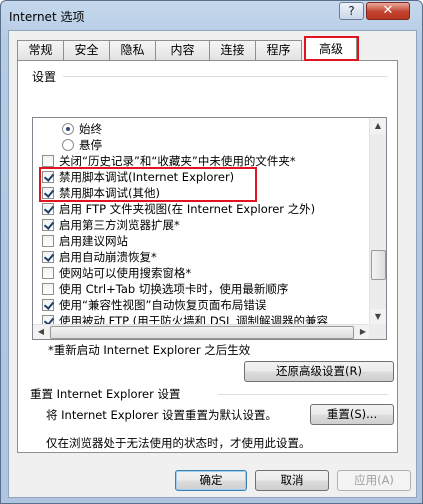 This screenshot has height=504, width=423. What do you see at coordinates (116, 273) in the screenshot?
I see `list-item: 使网站可以使用搜索窗格*` at bounding box center [116, 273].